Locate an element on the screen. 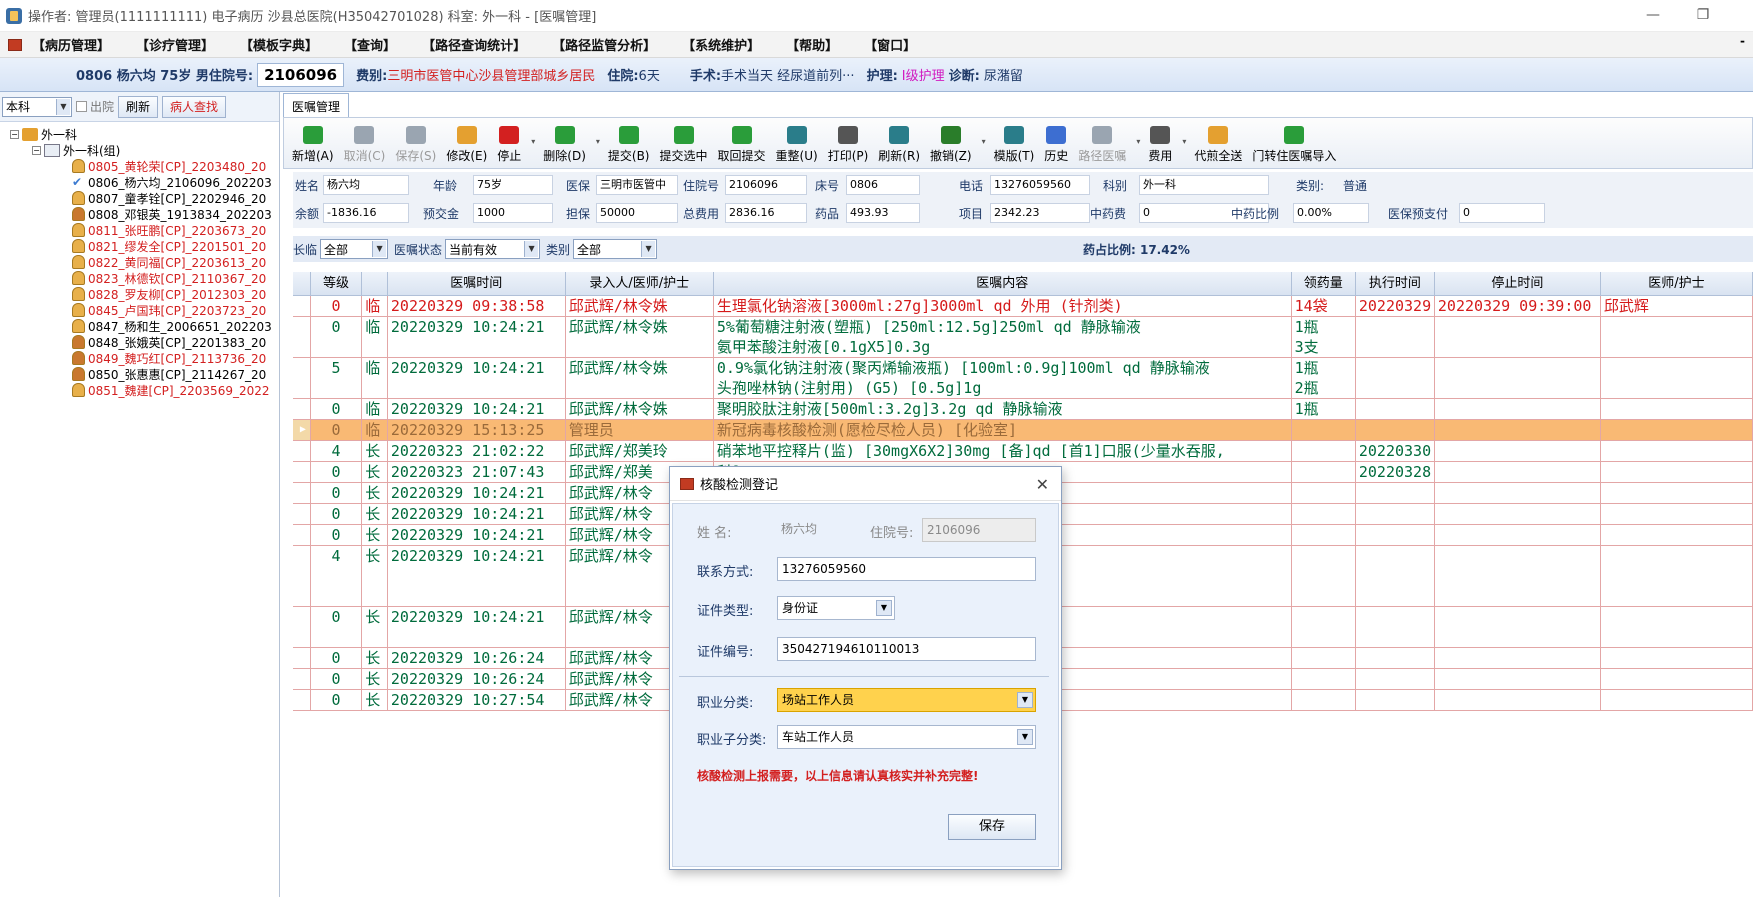 Image resolution: width=1753 pixels, height=897 pixels. column-header: 医师/护士 is located at coordinates (1677, 283).